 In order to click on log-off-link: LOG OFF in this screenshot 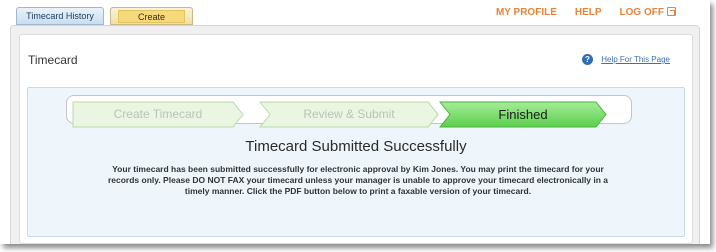, I will do `click(648, 12)`.